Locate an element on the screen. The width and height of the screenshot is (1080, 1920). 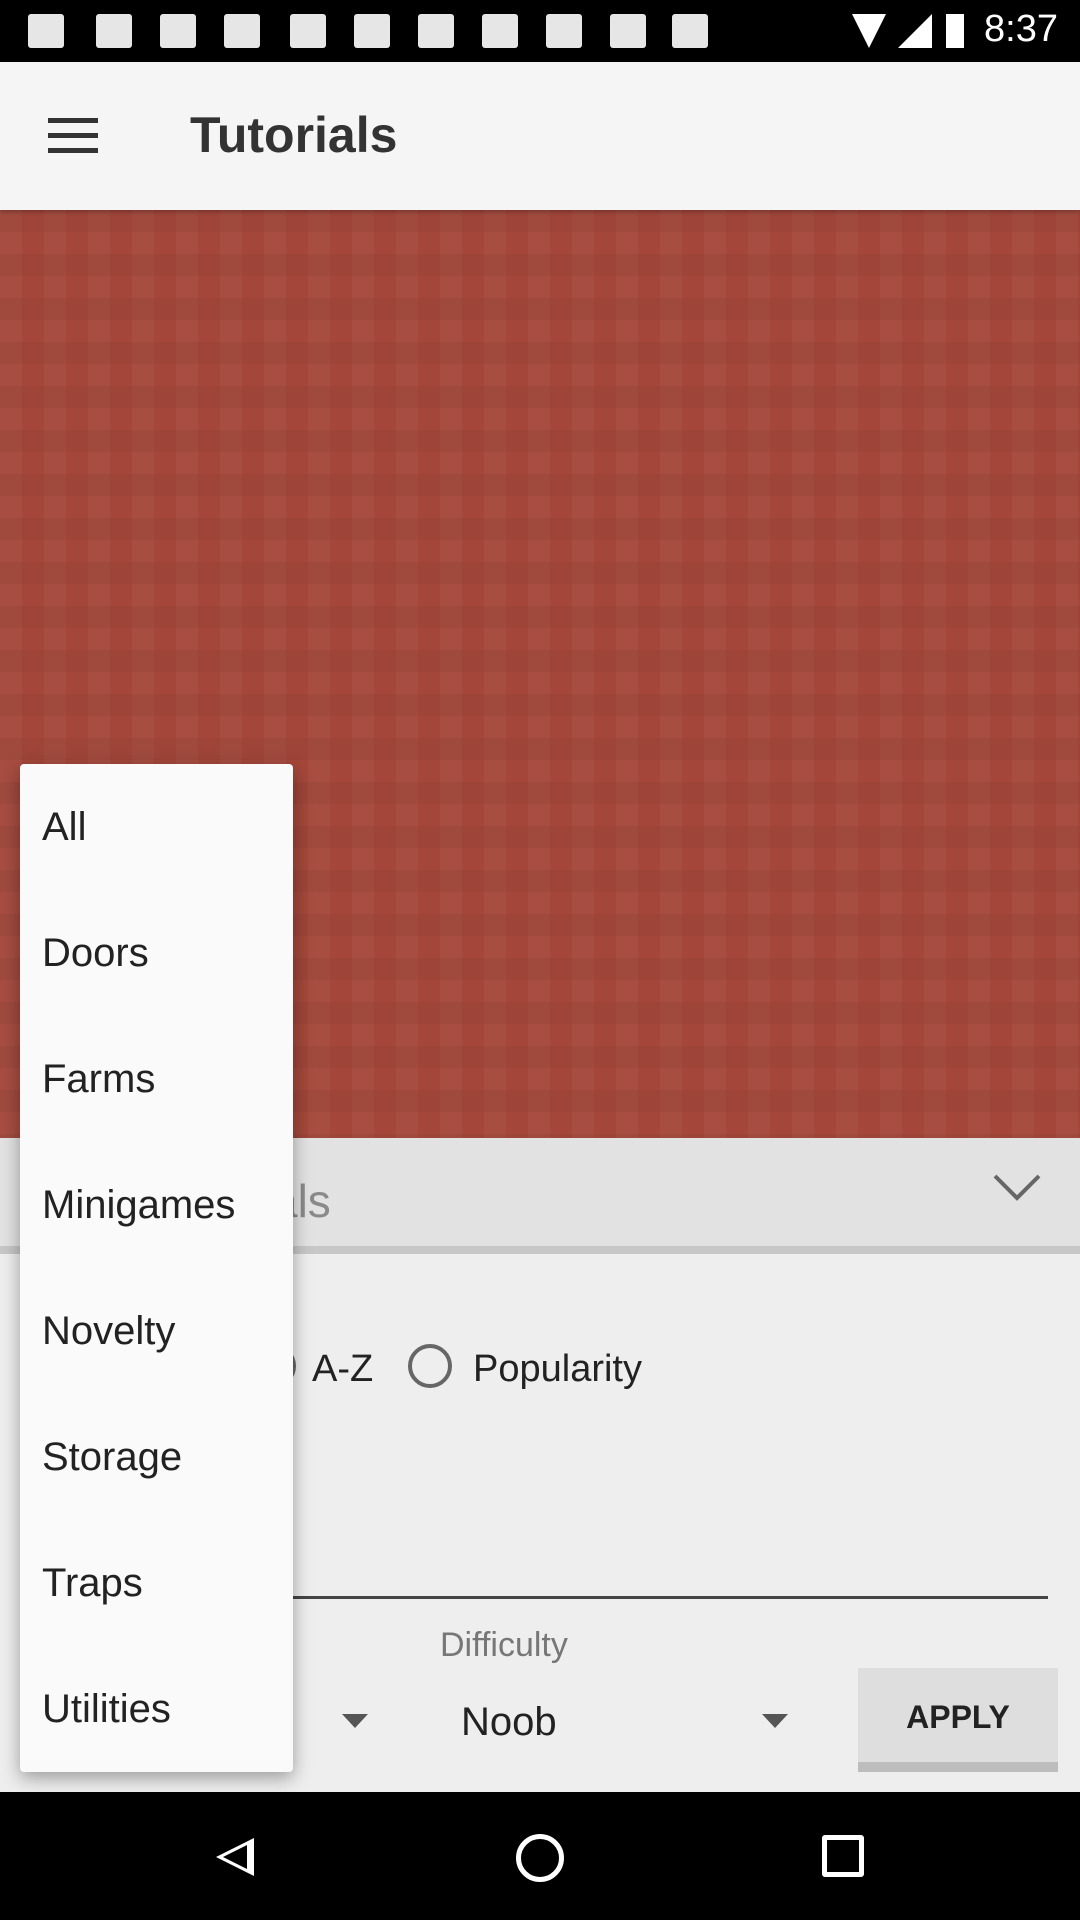
chevron-down-icon is located at coordinates (1017, 1187).